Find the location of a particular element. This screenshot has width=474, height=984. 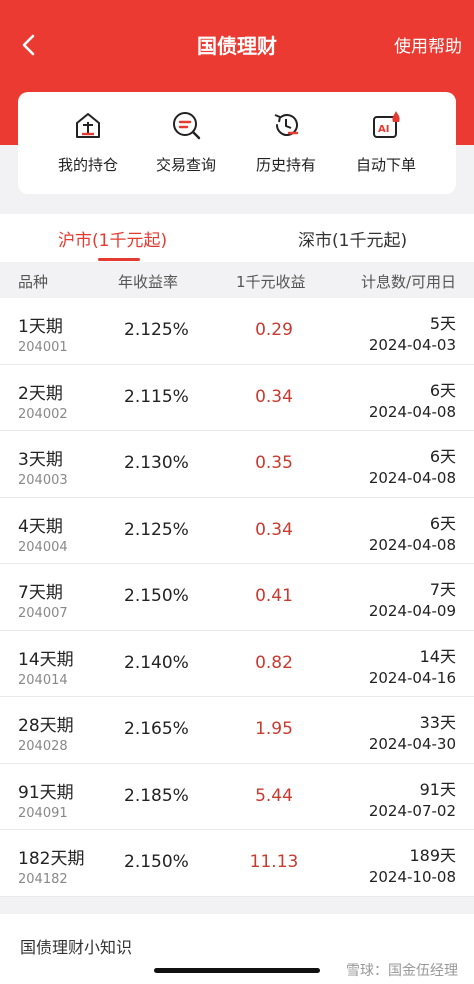

bond-days: 7天 is located at coordinates (442, 589).